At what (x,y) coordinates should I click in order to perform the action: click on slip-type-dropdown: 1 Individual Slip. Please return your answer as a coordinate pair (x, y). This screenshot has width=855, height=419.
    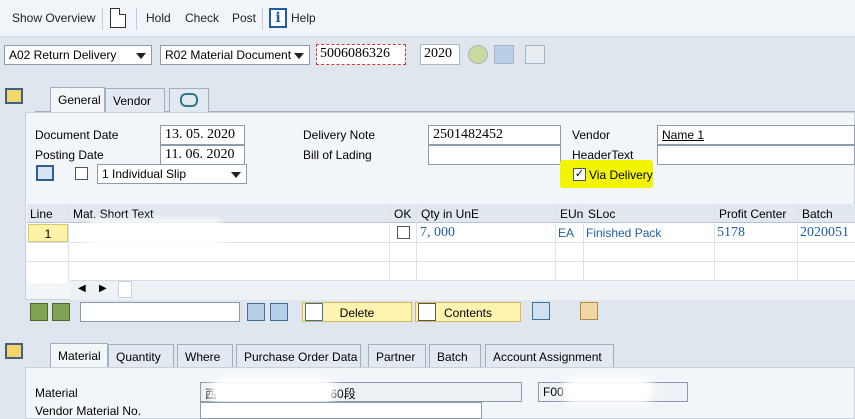
    Looking at the image, I should click on (172, 174).